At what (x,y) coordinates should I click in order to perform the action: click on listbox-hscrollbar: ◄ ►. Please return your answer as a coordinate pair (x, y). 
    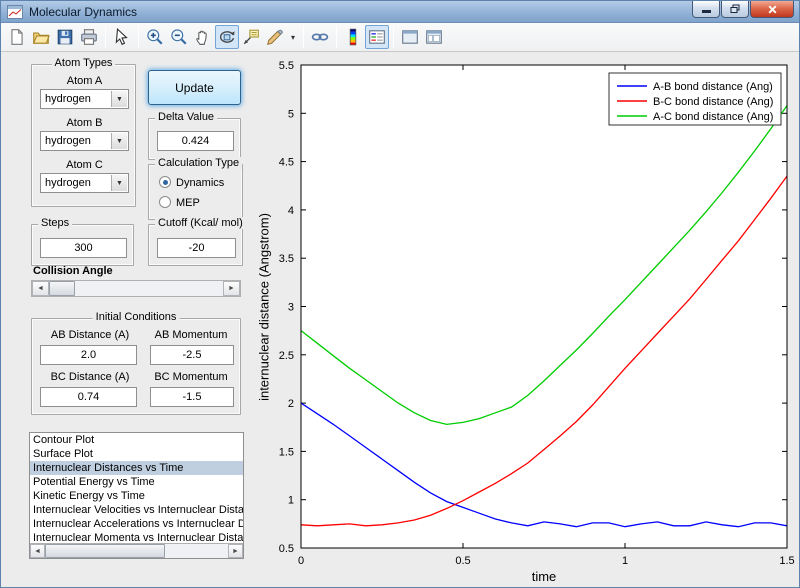
    Looking at the image, I should click on (136, 550).